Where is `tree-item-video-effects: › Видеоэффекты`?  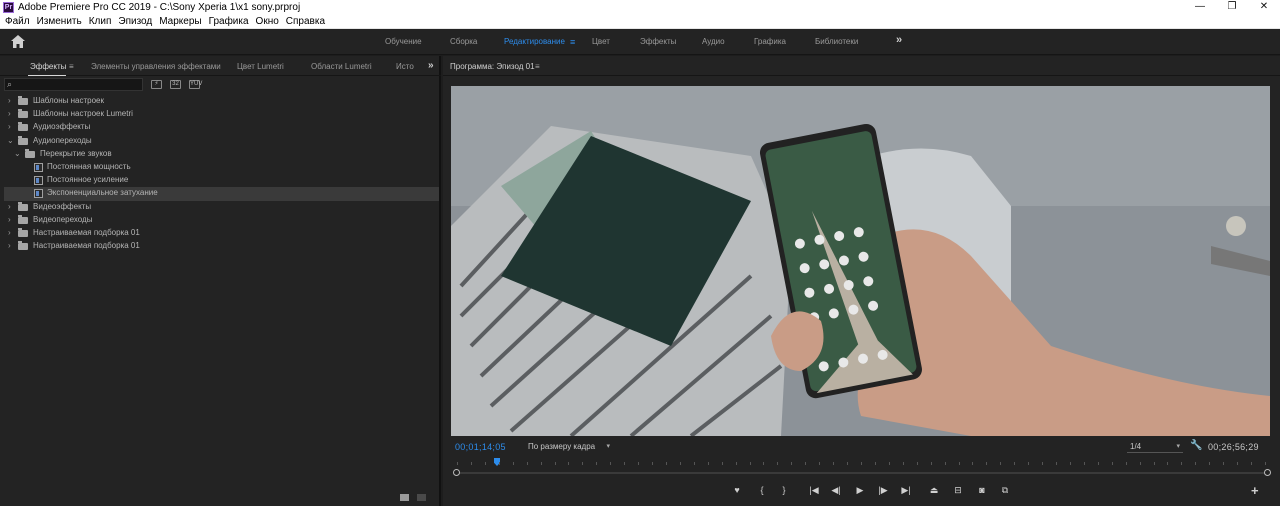
tree-item-video-effects: › Видеоэффекты is located at coordinates (221, 207).